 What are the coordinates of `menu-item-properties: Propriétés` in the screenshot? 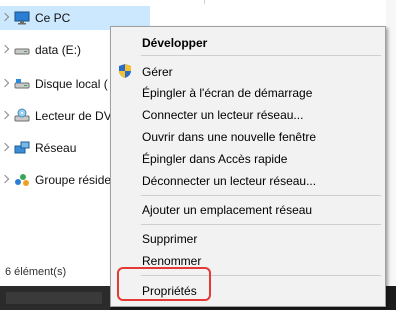 It's located at (169, 291).